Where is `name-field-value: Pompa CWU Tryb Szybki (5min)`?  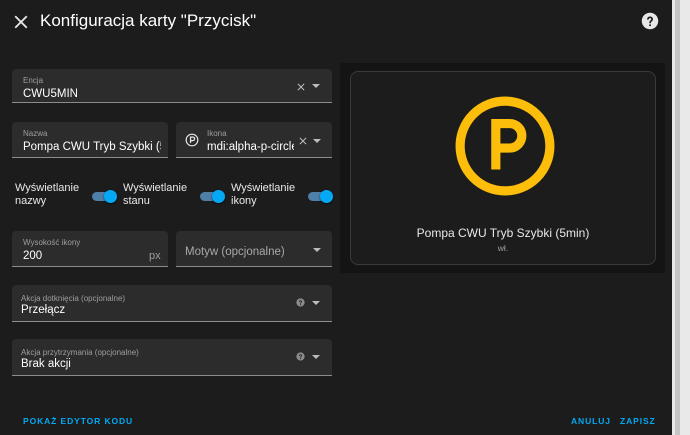
name-field-value: Pompa CWU Tryb Szybki (5min) is located at coordinates (92, 147).